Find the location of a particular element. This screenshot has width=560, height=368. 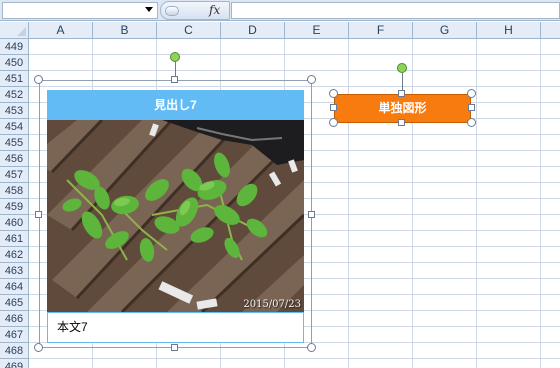

row-header: 455 is located at coordinates (14, 143).